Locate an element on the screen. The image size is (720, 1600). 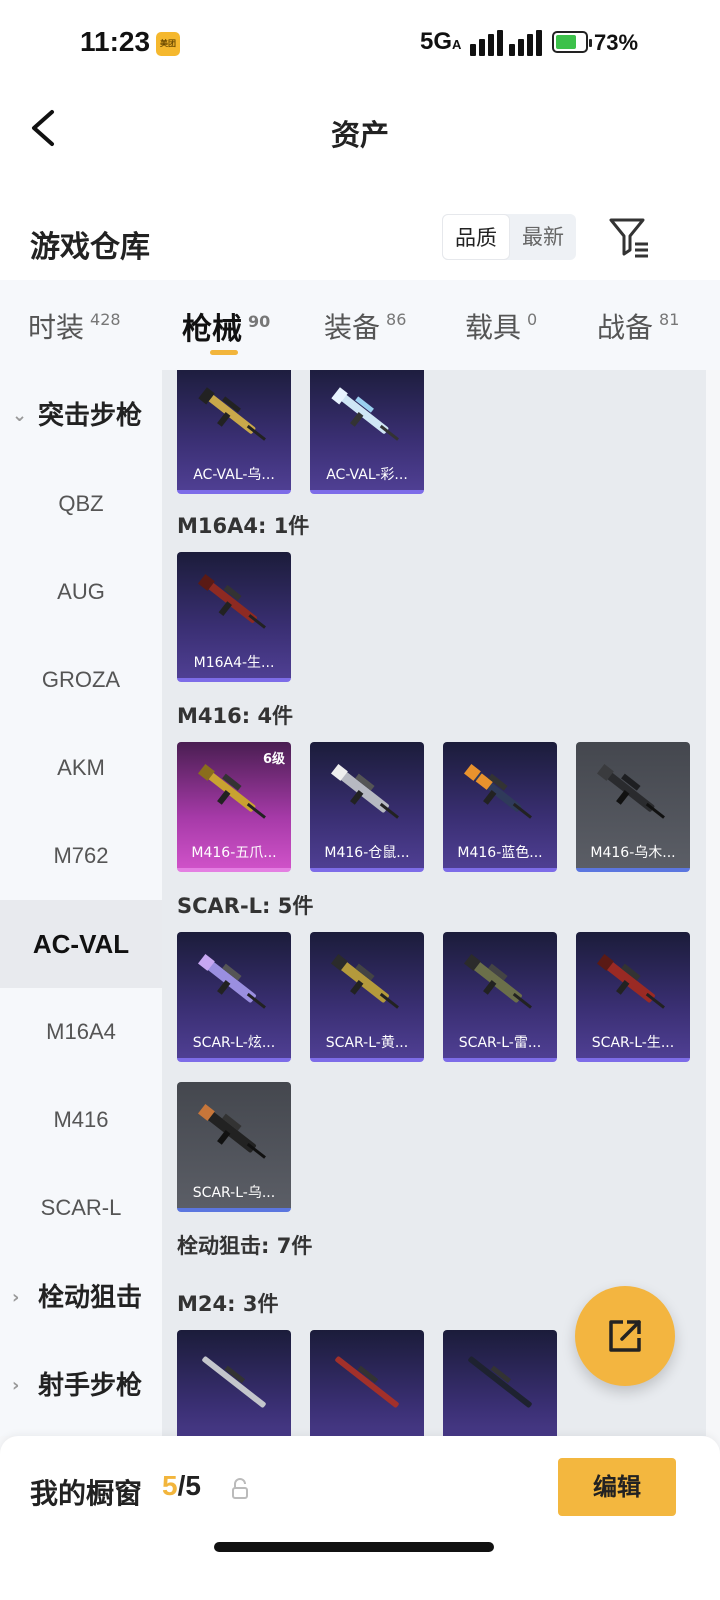
sort-toggle: 品质 最新 is located at coordinates (509, 237).